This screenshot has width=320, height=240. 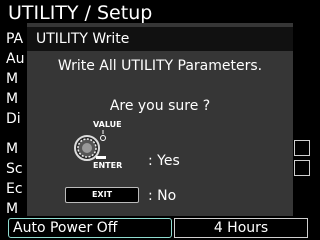 I want to click on menu-item-5: Di, so click(x=13, y=119).